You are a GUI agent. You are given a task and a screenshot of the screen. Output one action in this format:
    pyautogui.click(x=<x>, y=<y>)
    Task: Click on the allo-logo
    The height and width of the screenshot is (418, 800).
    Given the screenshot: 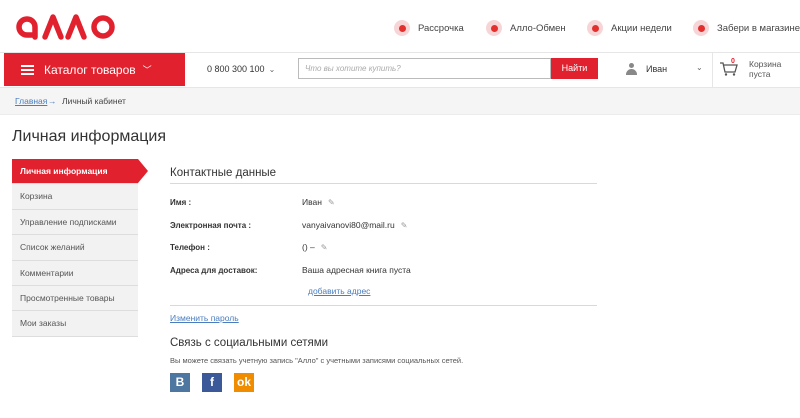 What is the action you would take?
    pyautogui.click(x=67, y=26)
    